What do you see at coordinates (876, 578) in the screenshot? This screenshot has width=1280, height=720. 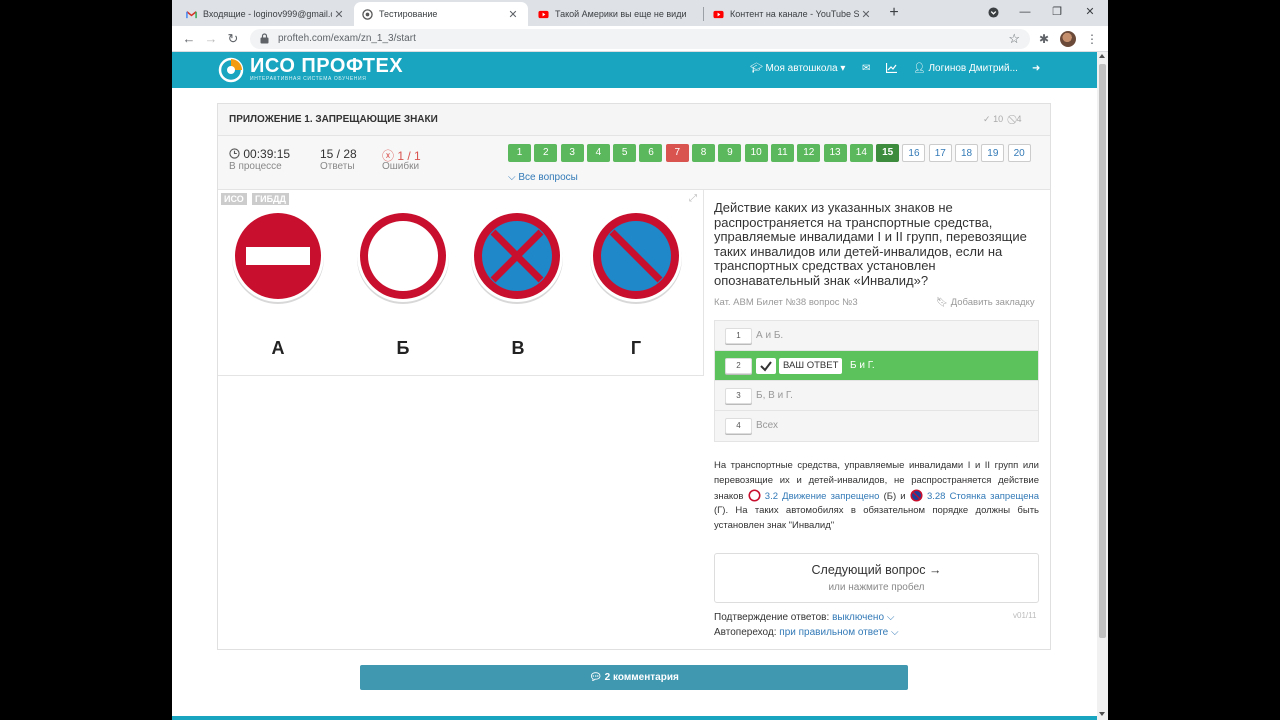 I see `next-question-button: Следующий вопрос → или нажмите пробел` at bounding box center [876, 578].